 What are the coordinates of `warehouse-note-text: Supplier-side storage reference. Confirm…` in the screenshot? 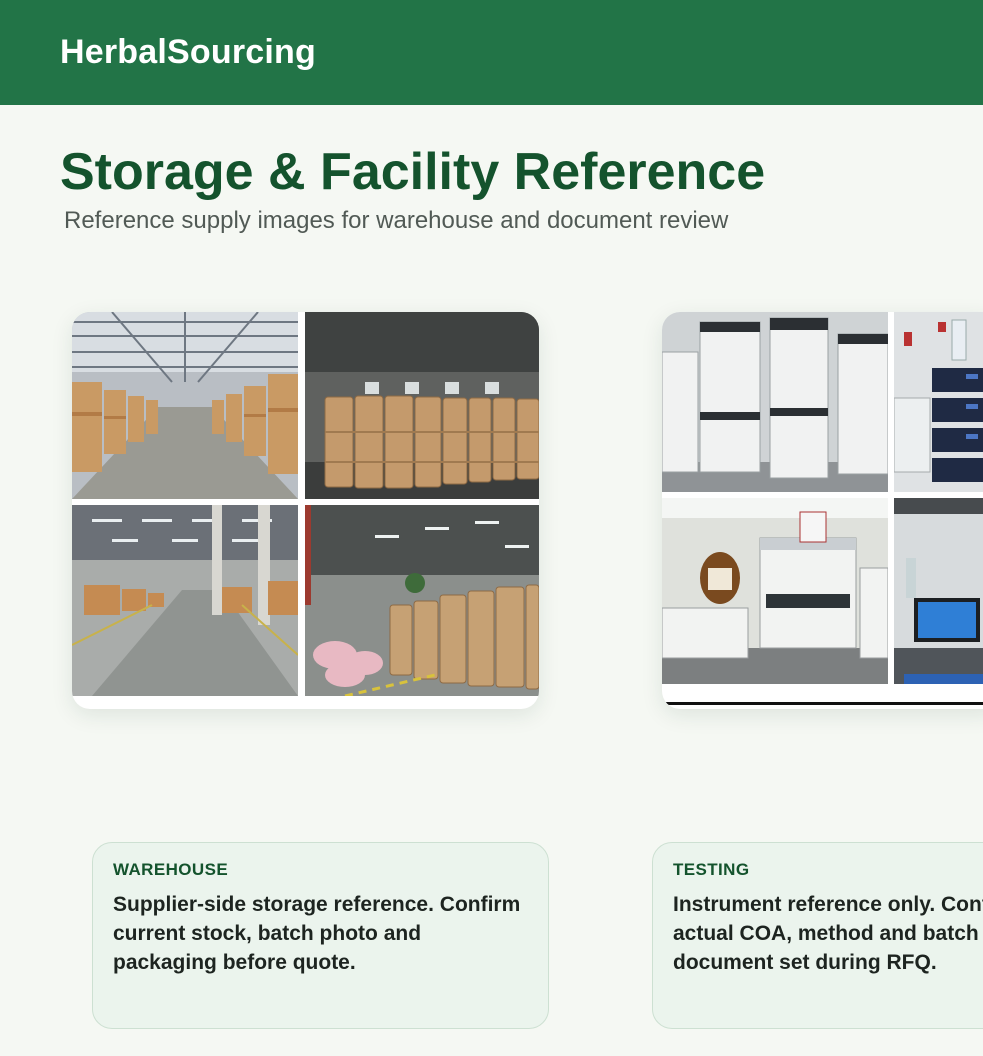 It's located at (317, 933).